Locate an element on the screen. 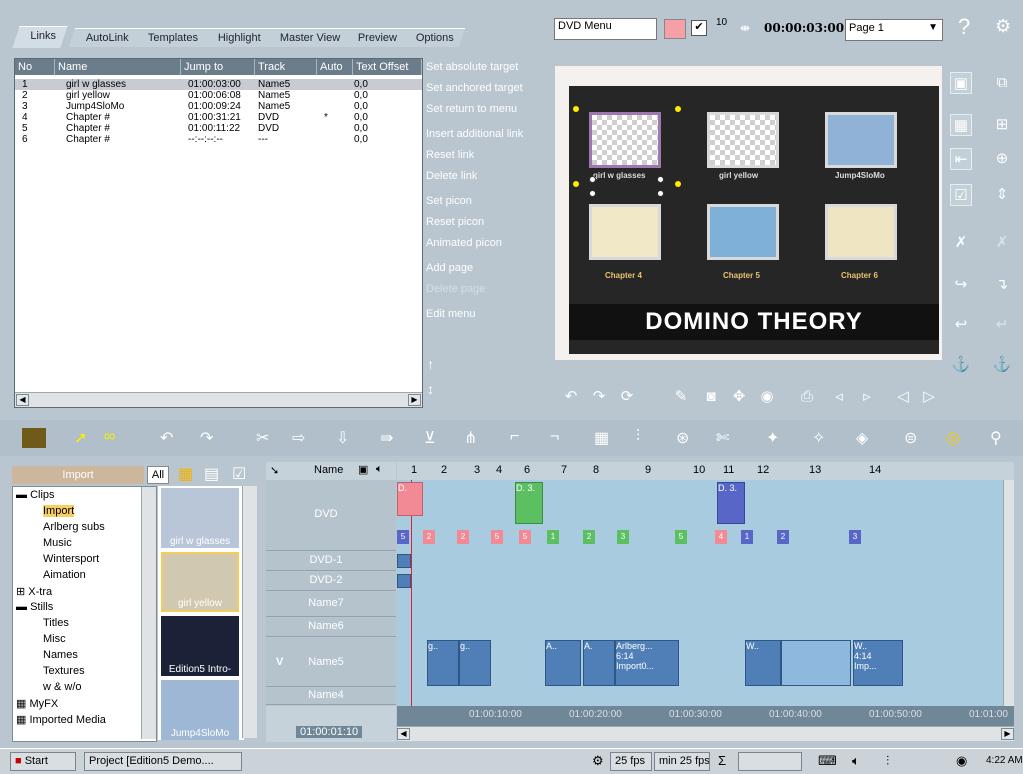  table-row: 5 Chapter # 01:00:11:22 DVD 0,0 is located at coordinates (218, 128).